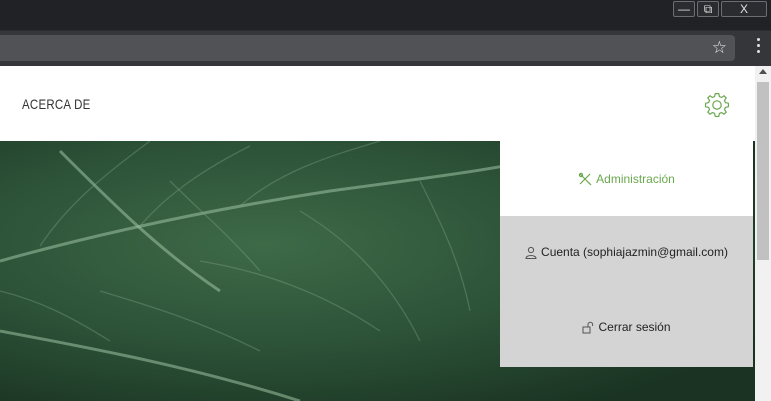 The image size is (771, 401). I want to click on gear-icon, so click(717, 105).